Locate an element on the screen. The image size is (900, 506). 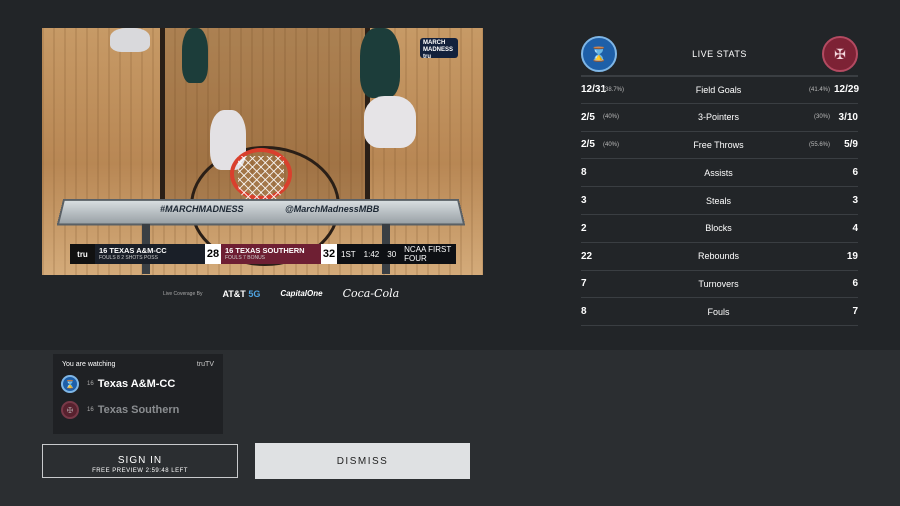
live-stats-header: ⌛ LIVE STATS ✠ is located at coordinates (719, 54).